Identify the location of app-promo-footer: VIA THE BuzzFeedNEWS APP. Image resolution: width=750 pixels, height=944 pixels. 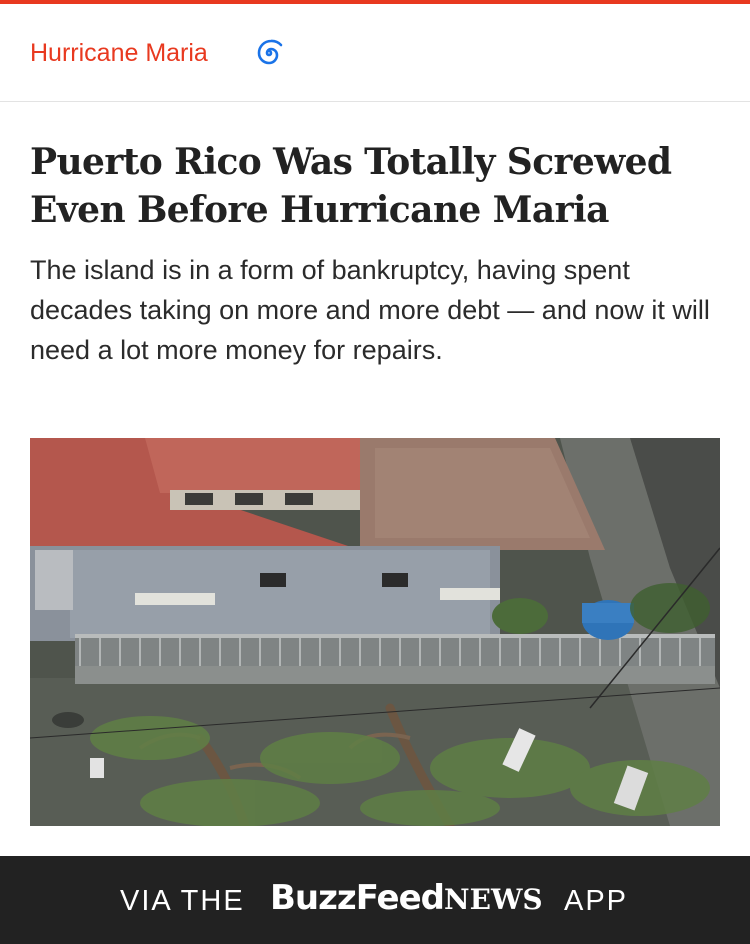
(375, 900).